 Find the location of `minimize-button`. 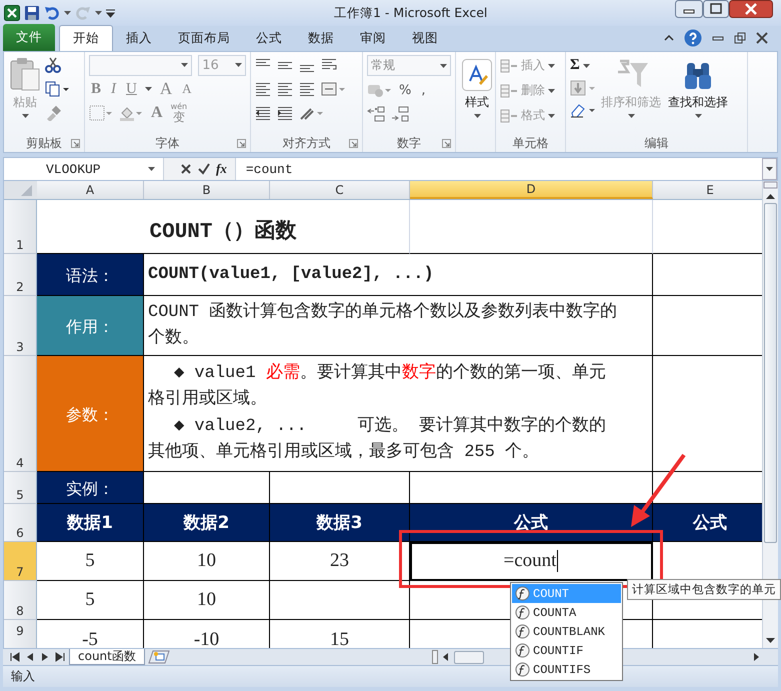

minimize-button is located at coordinates (689, 9).